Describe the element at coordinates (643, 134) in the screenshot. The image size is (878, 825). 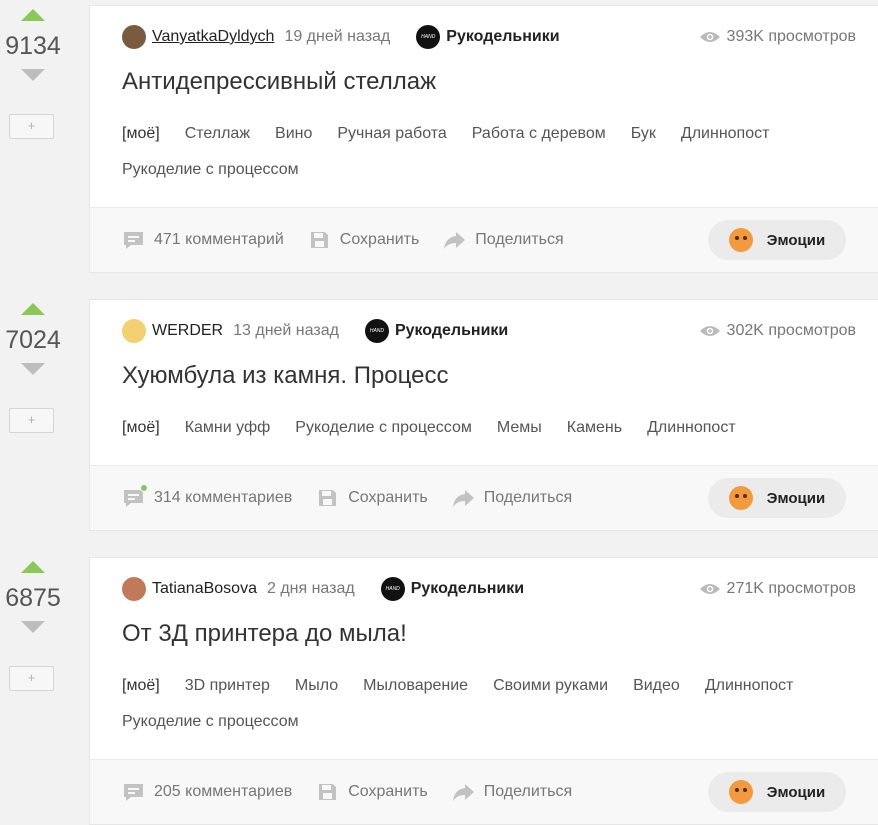
I see `tag: Бук` at that location.